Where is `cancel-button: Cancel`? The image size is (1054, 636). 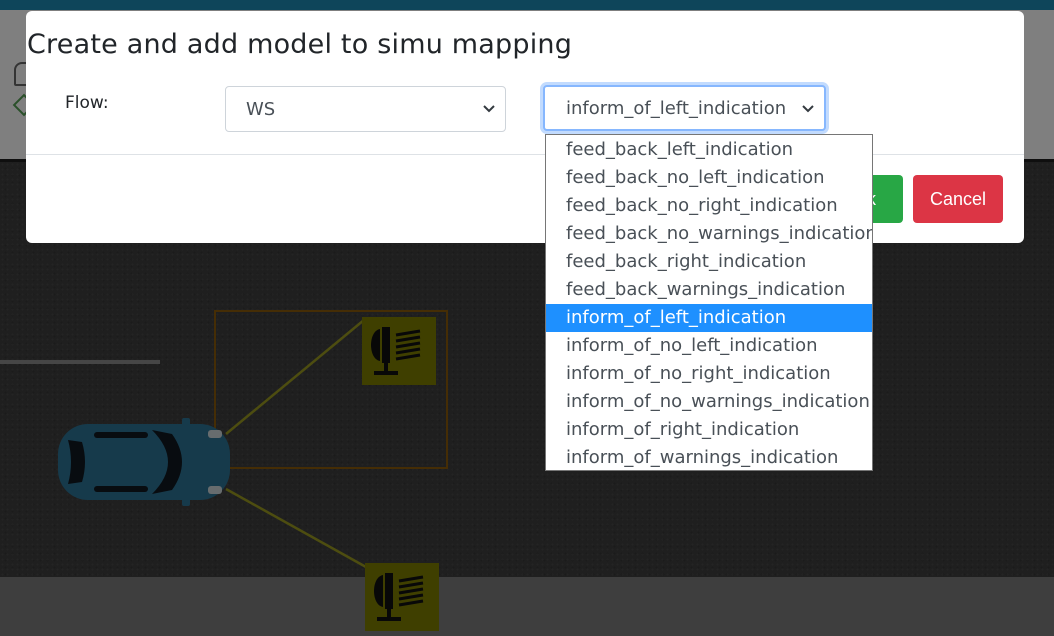 cancel-button: Cancel is located at coordinates (958, 199).